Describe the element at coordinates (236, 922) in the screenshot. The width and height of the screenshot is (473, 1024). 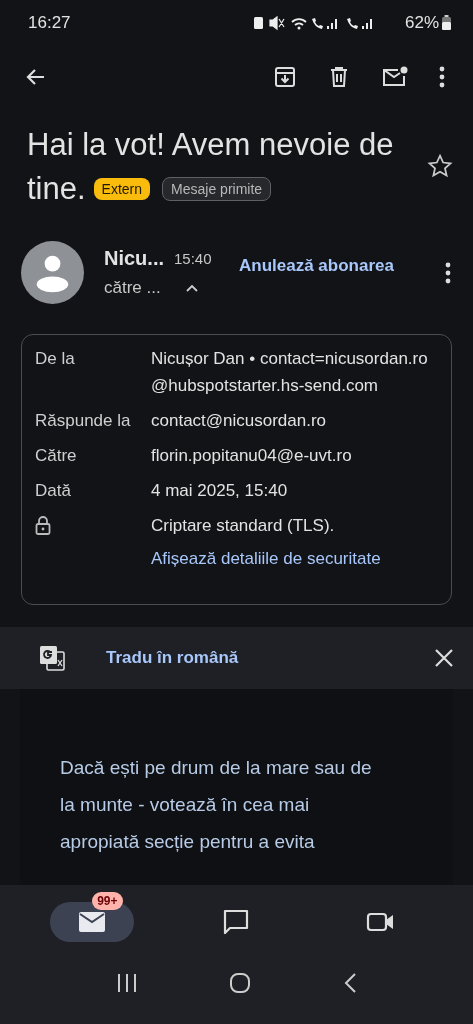
I see `chat-icon` at that location.